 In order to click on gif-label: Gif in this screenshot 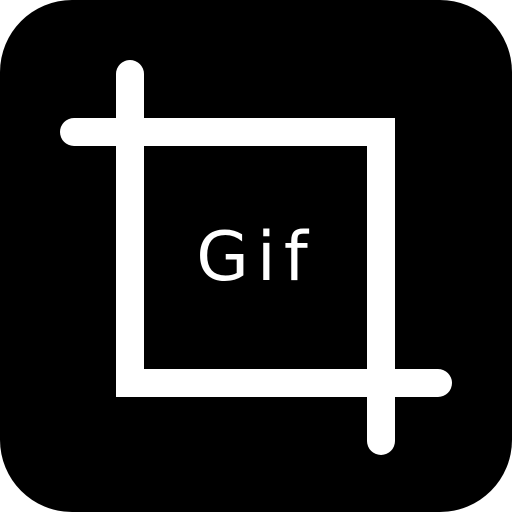, I will do `click(256, 257)`.